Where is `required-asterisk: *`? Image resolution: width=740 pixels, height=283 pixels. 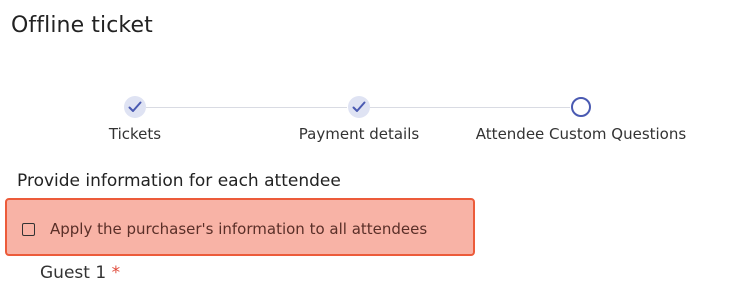 required-asterisk: * is located at coordinates (116, 273).